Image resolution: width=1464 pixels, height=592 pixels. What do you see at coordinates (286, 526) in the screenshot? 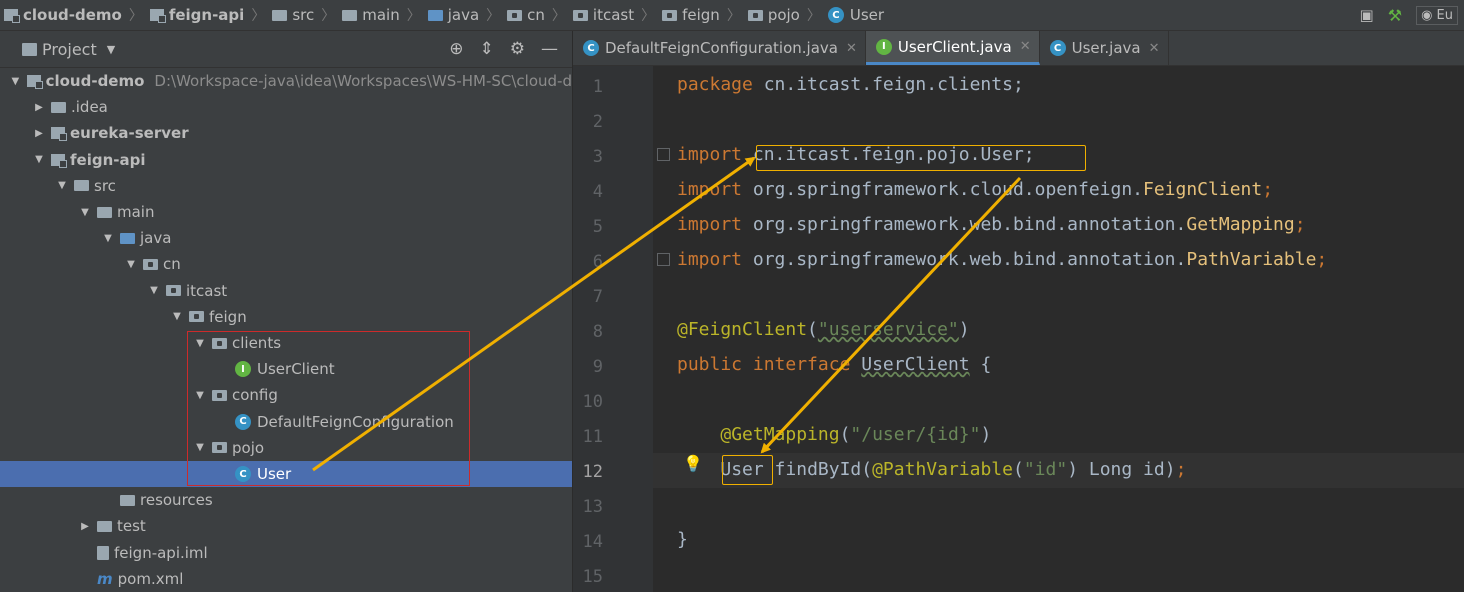
I see `tree-item: ▶ test` at bounding box center [286, 526].